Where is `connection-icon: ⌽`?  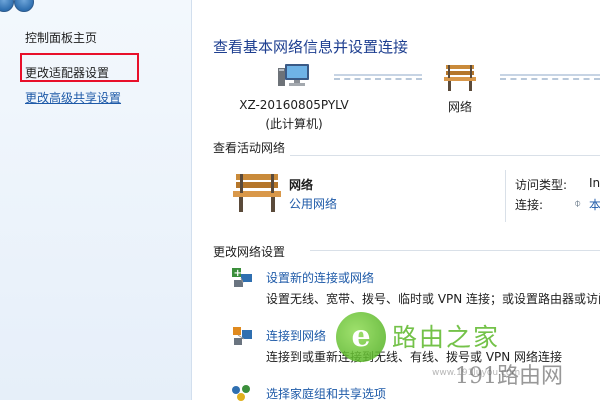 connection-icon: ⌽ is located at coordinates (578, 203).